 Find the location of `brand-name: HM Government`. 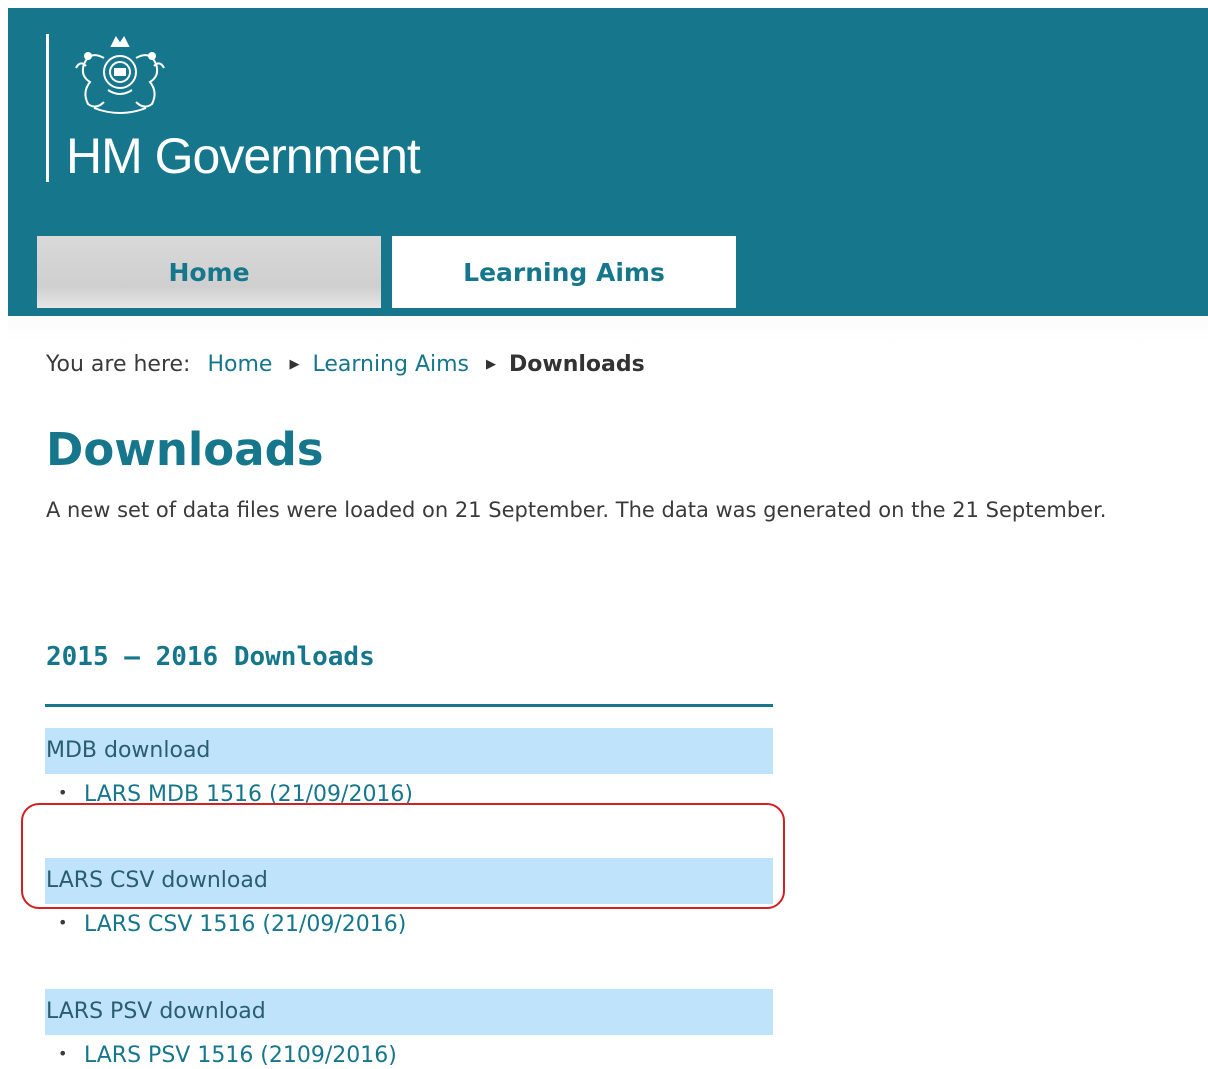

brand-name: HM Government is located at coordinates (243, 156).